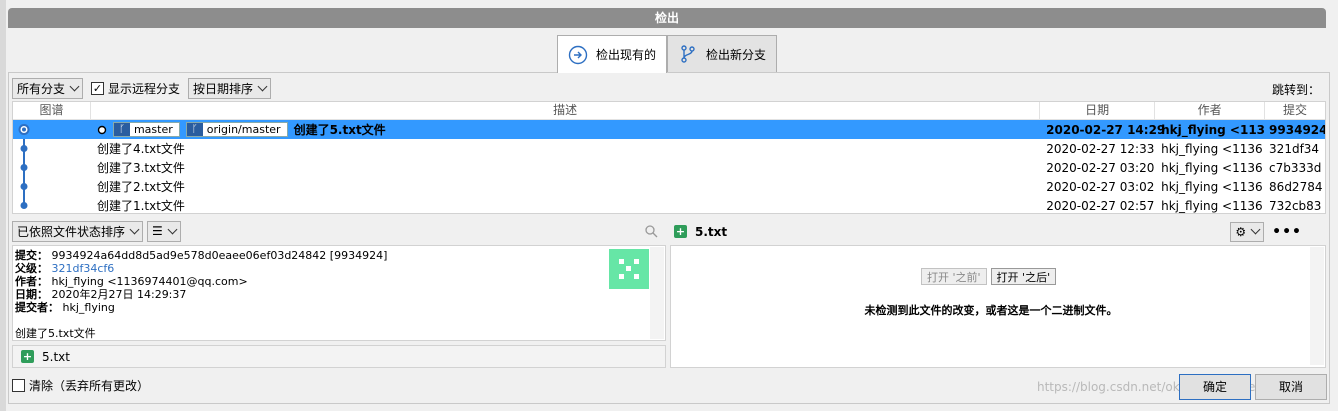 The width and height of the screenshot is (1338, 411). Describe the element at coordinates (1296, 89) in the screenshot. I see `jump-to-label: 跳转到：` at that location.